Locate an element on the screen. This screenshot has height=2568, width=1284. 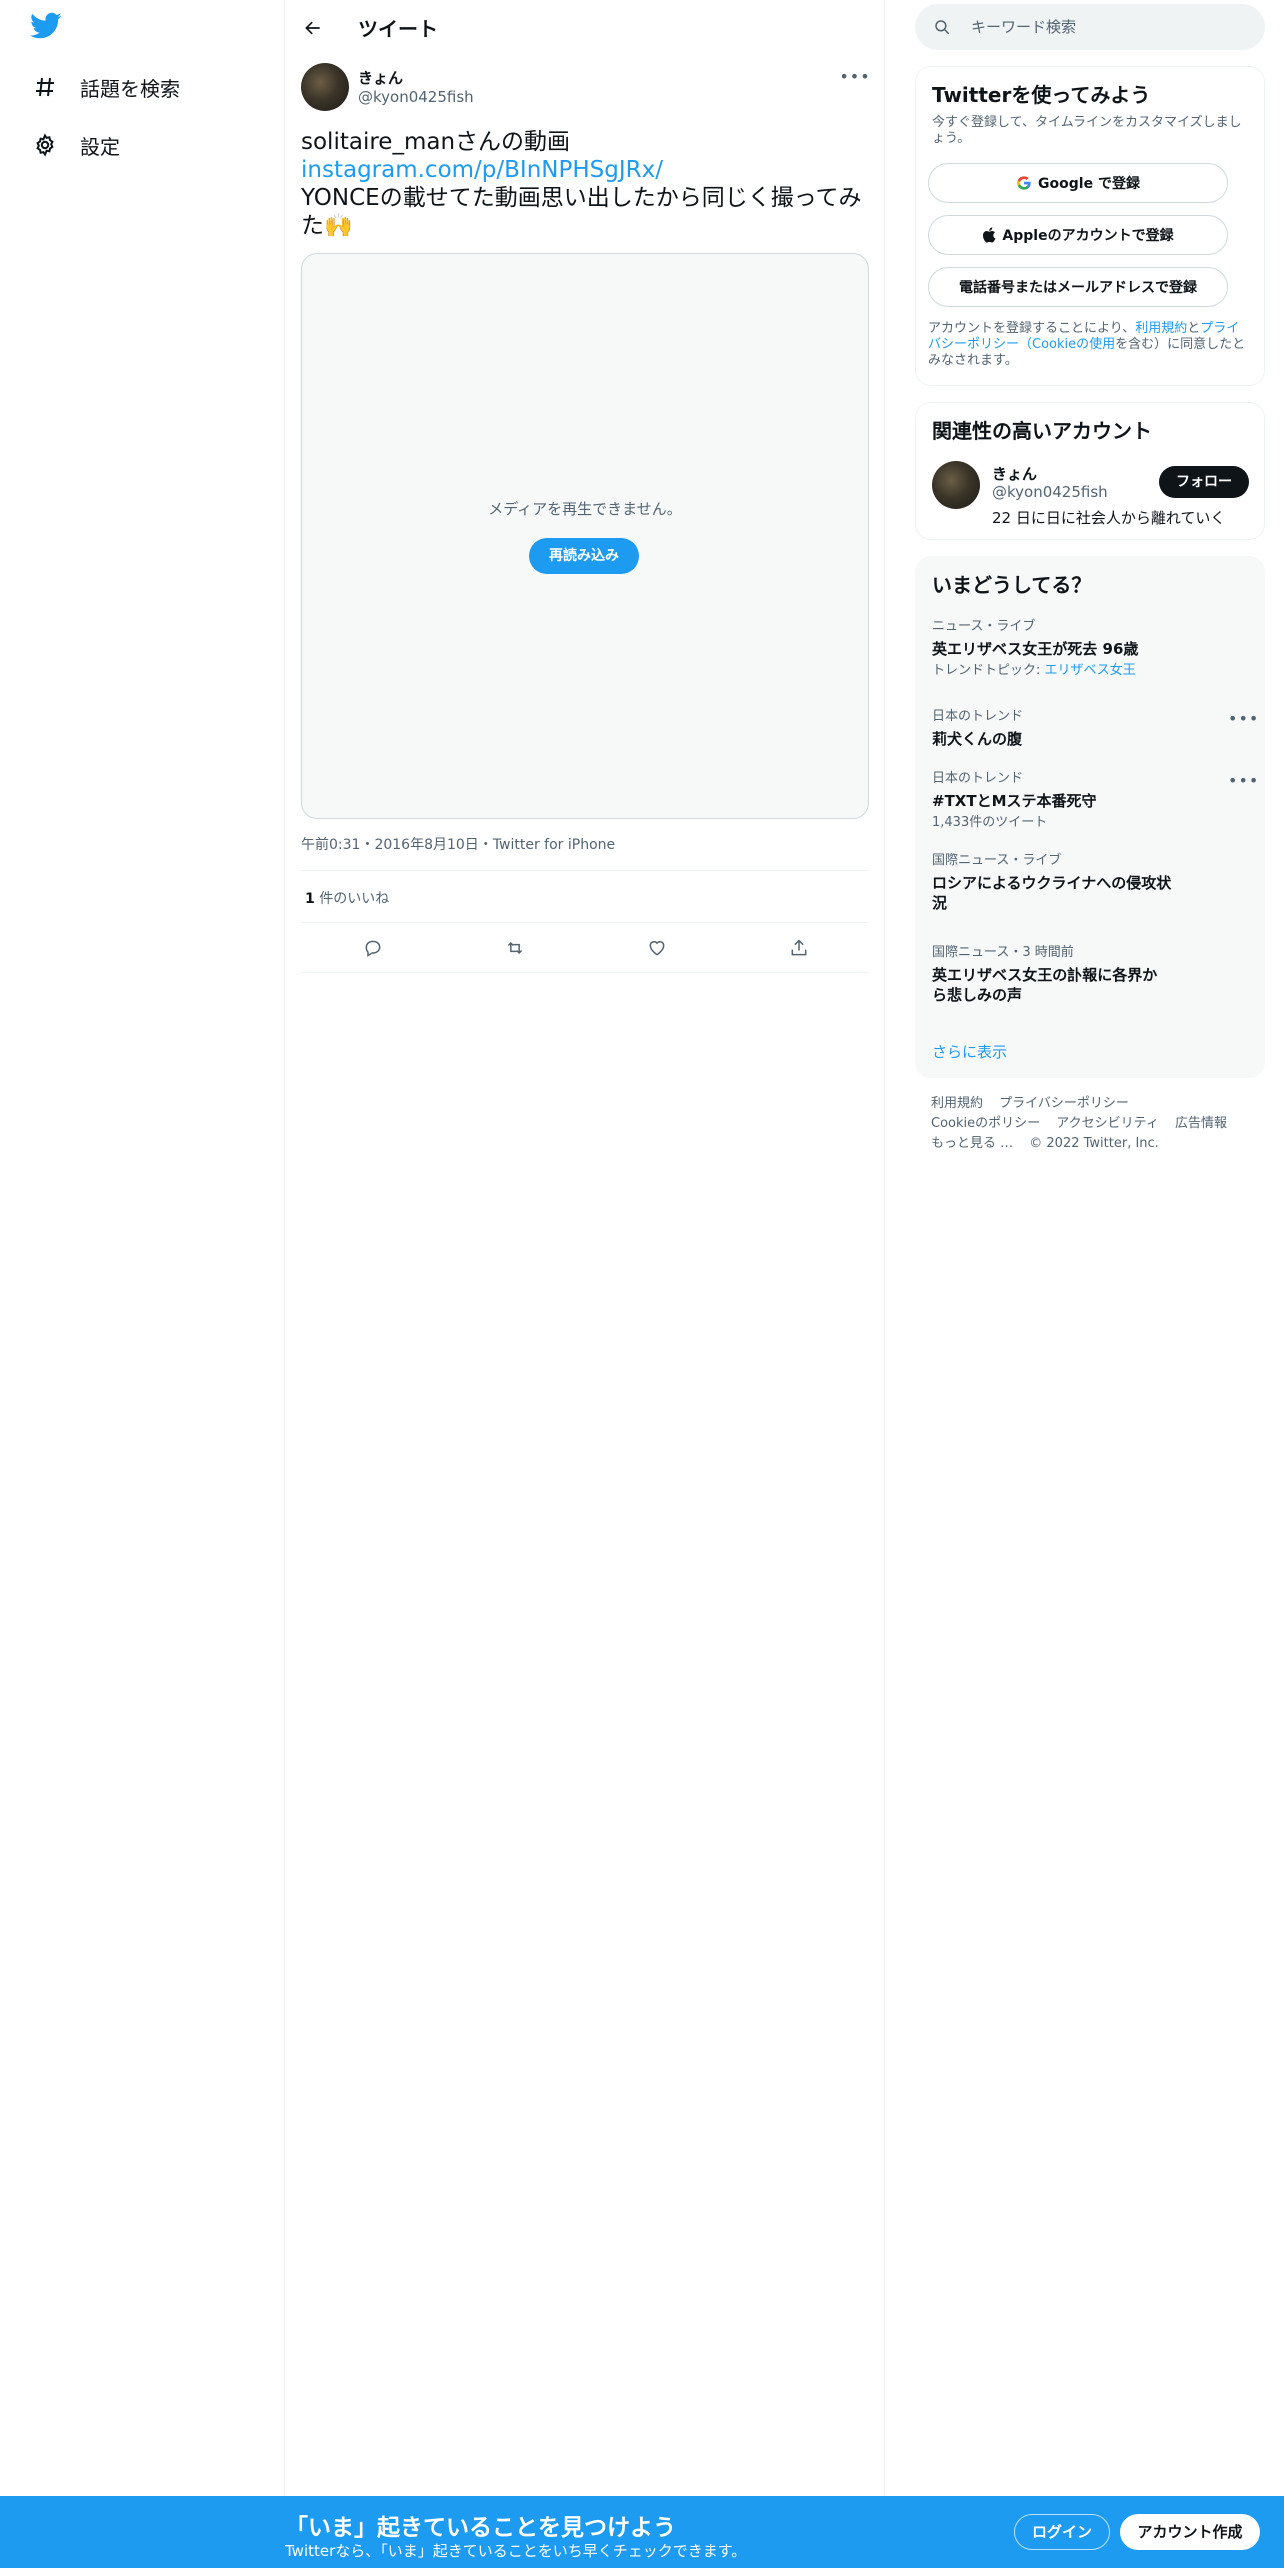
signup-subtitle: 今すぐ登録して、タイムラインをカスタマイズしましょう。 is located at coordinates (1087, 130).